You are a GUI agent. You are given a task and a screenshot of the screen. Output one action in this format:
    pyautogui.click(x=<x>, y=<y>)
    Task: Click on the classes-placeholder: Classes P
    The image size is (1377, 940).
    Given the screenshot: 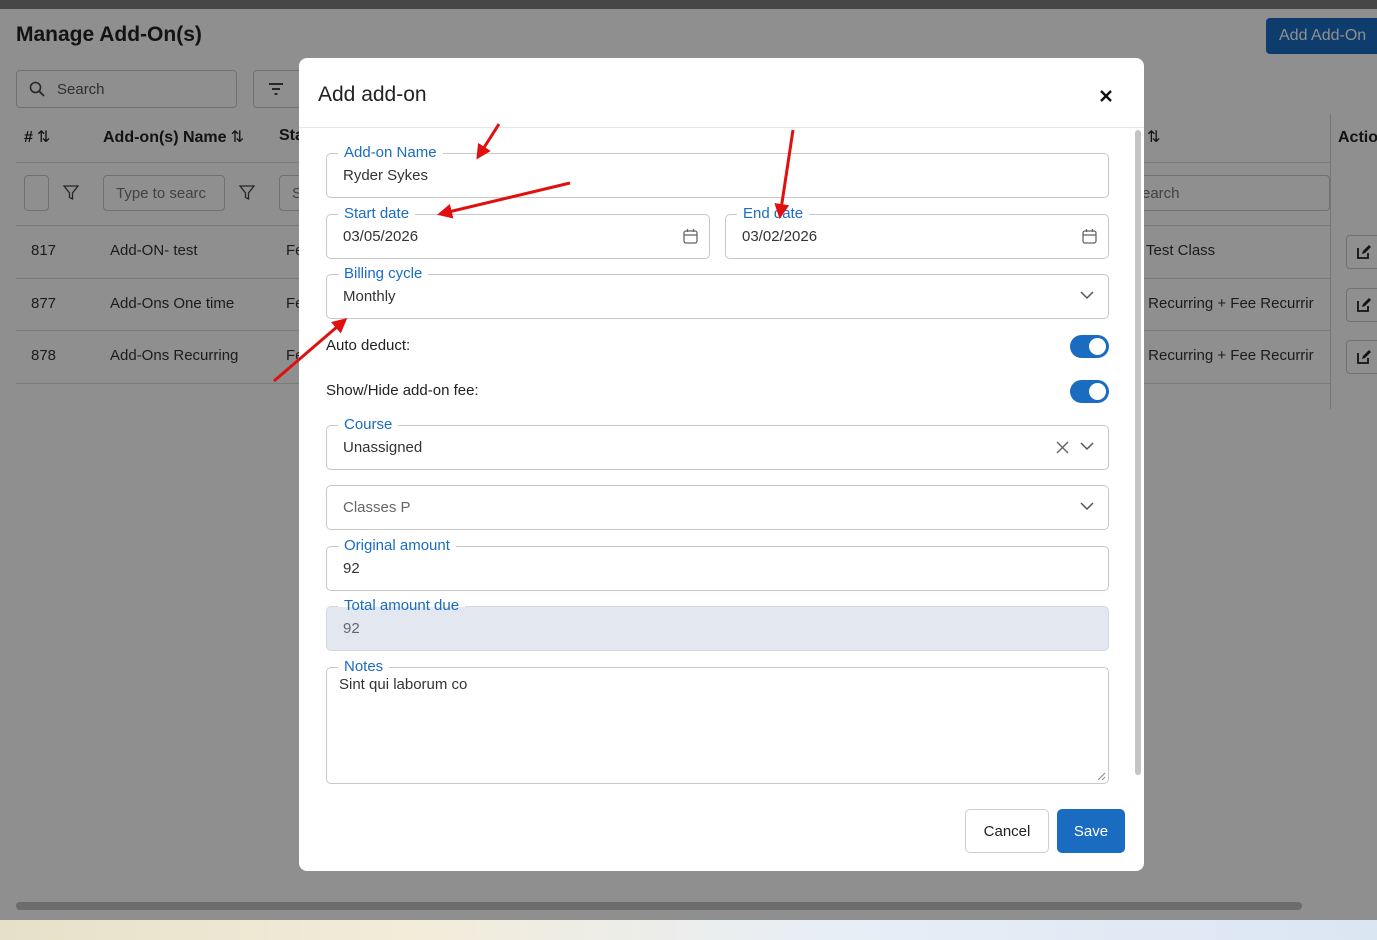 What is the action you would take?
    pyautogui.click(x=377, y=507)
    